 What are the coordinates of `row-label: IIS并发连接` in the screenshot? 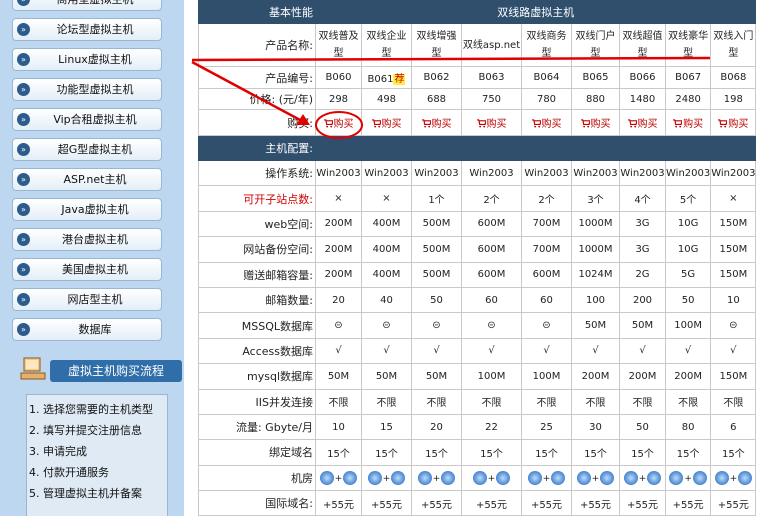 It's located at (257, 401).